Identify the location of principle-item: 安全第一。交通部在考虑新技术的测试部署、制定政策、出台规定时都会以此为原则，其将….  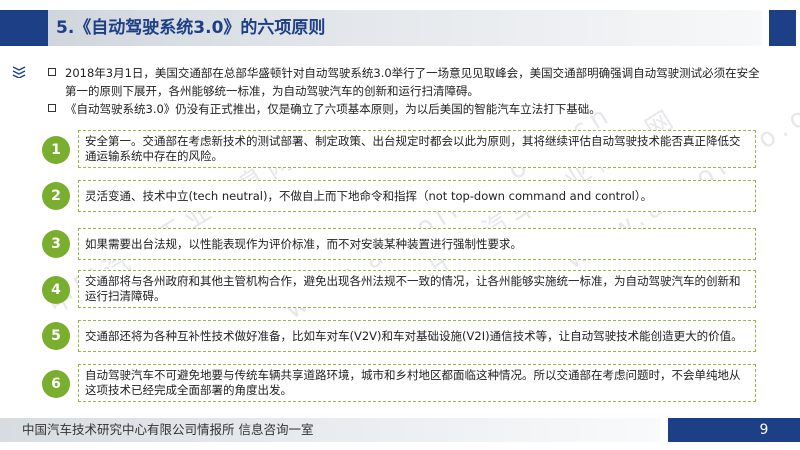
(417, 149).